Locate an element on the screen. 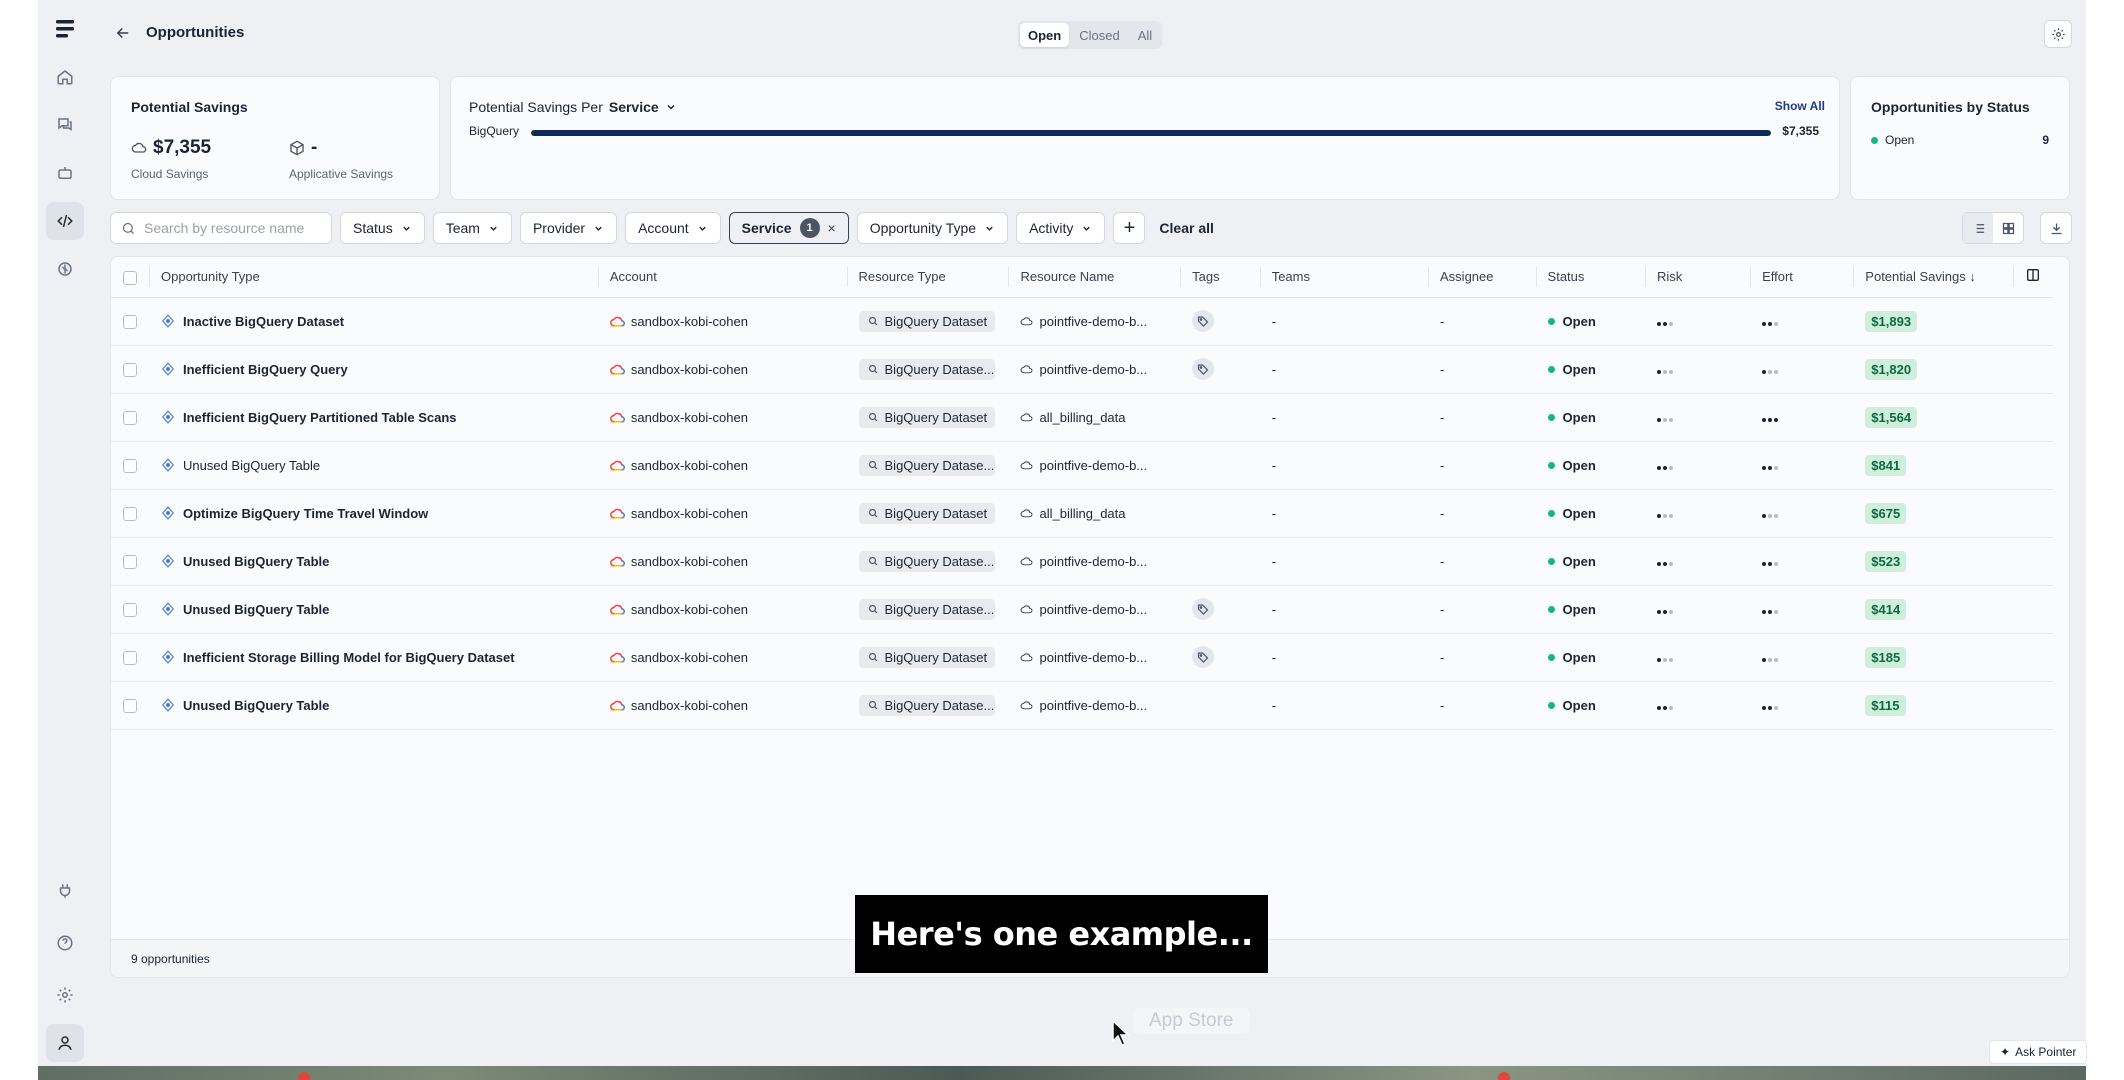 The height and width of the screenshot is (1080, 2124). nav-help-icon is located at coordinates (65, 943).